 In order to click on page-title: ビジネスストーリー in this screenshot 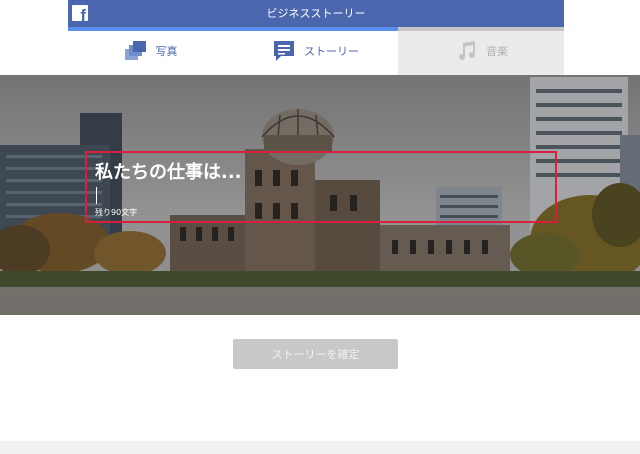, I will do `click(316, 13)`.